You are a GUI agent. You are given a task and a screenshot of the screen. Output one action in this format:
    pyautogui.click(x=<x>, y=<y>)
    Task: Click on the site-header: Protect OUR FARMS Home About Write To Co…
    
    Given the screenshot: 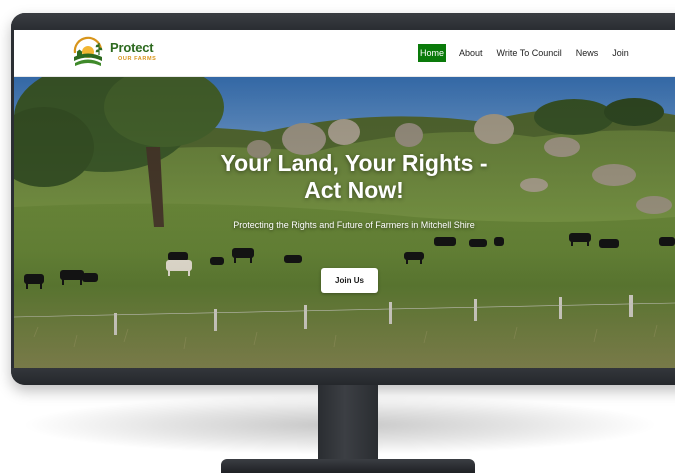 What is the action you would take?
    pyautogui.click(x=344, y=53)
    